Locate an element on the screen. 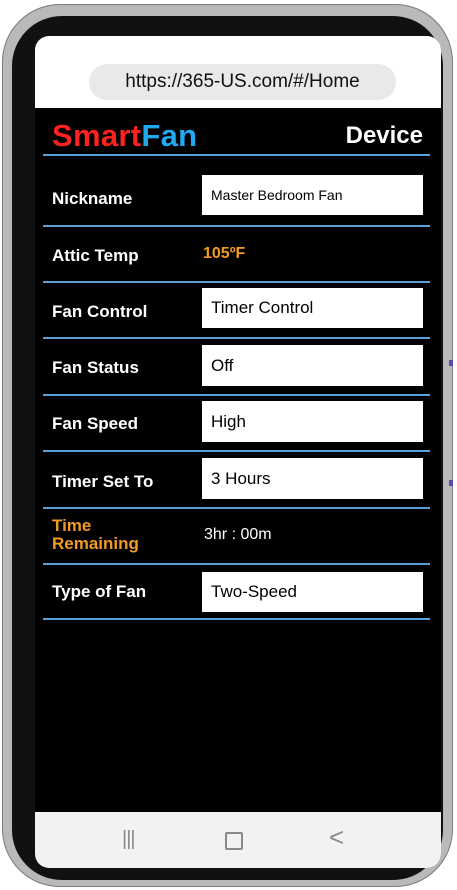 The image size is (457, 890). time-remaining-label: Time Remaining is located at coordinates (95, 535).